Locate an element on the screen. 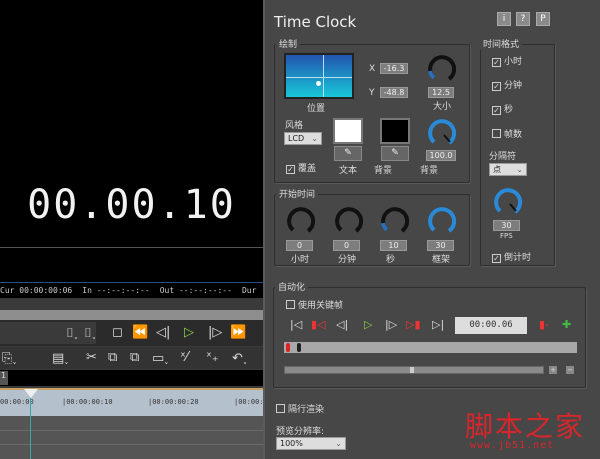 The height and width of the screenshot is (459, 600). undo-icon: ↶˯ is located at coordinates (239, 358).